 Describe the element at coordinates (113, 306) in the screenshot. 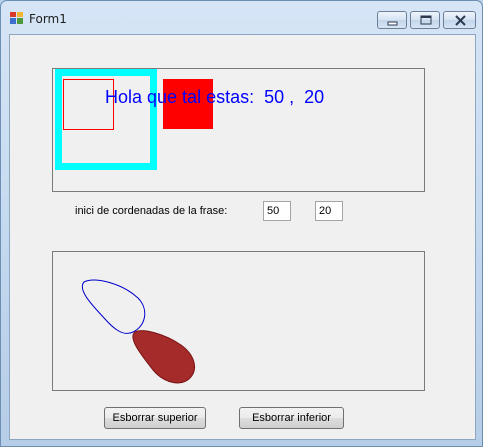

I see `outlined-teardrop-shape` at that location.